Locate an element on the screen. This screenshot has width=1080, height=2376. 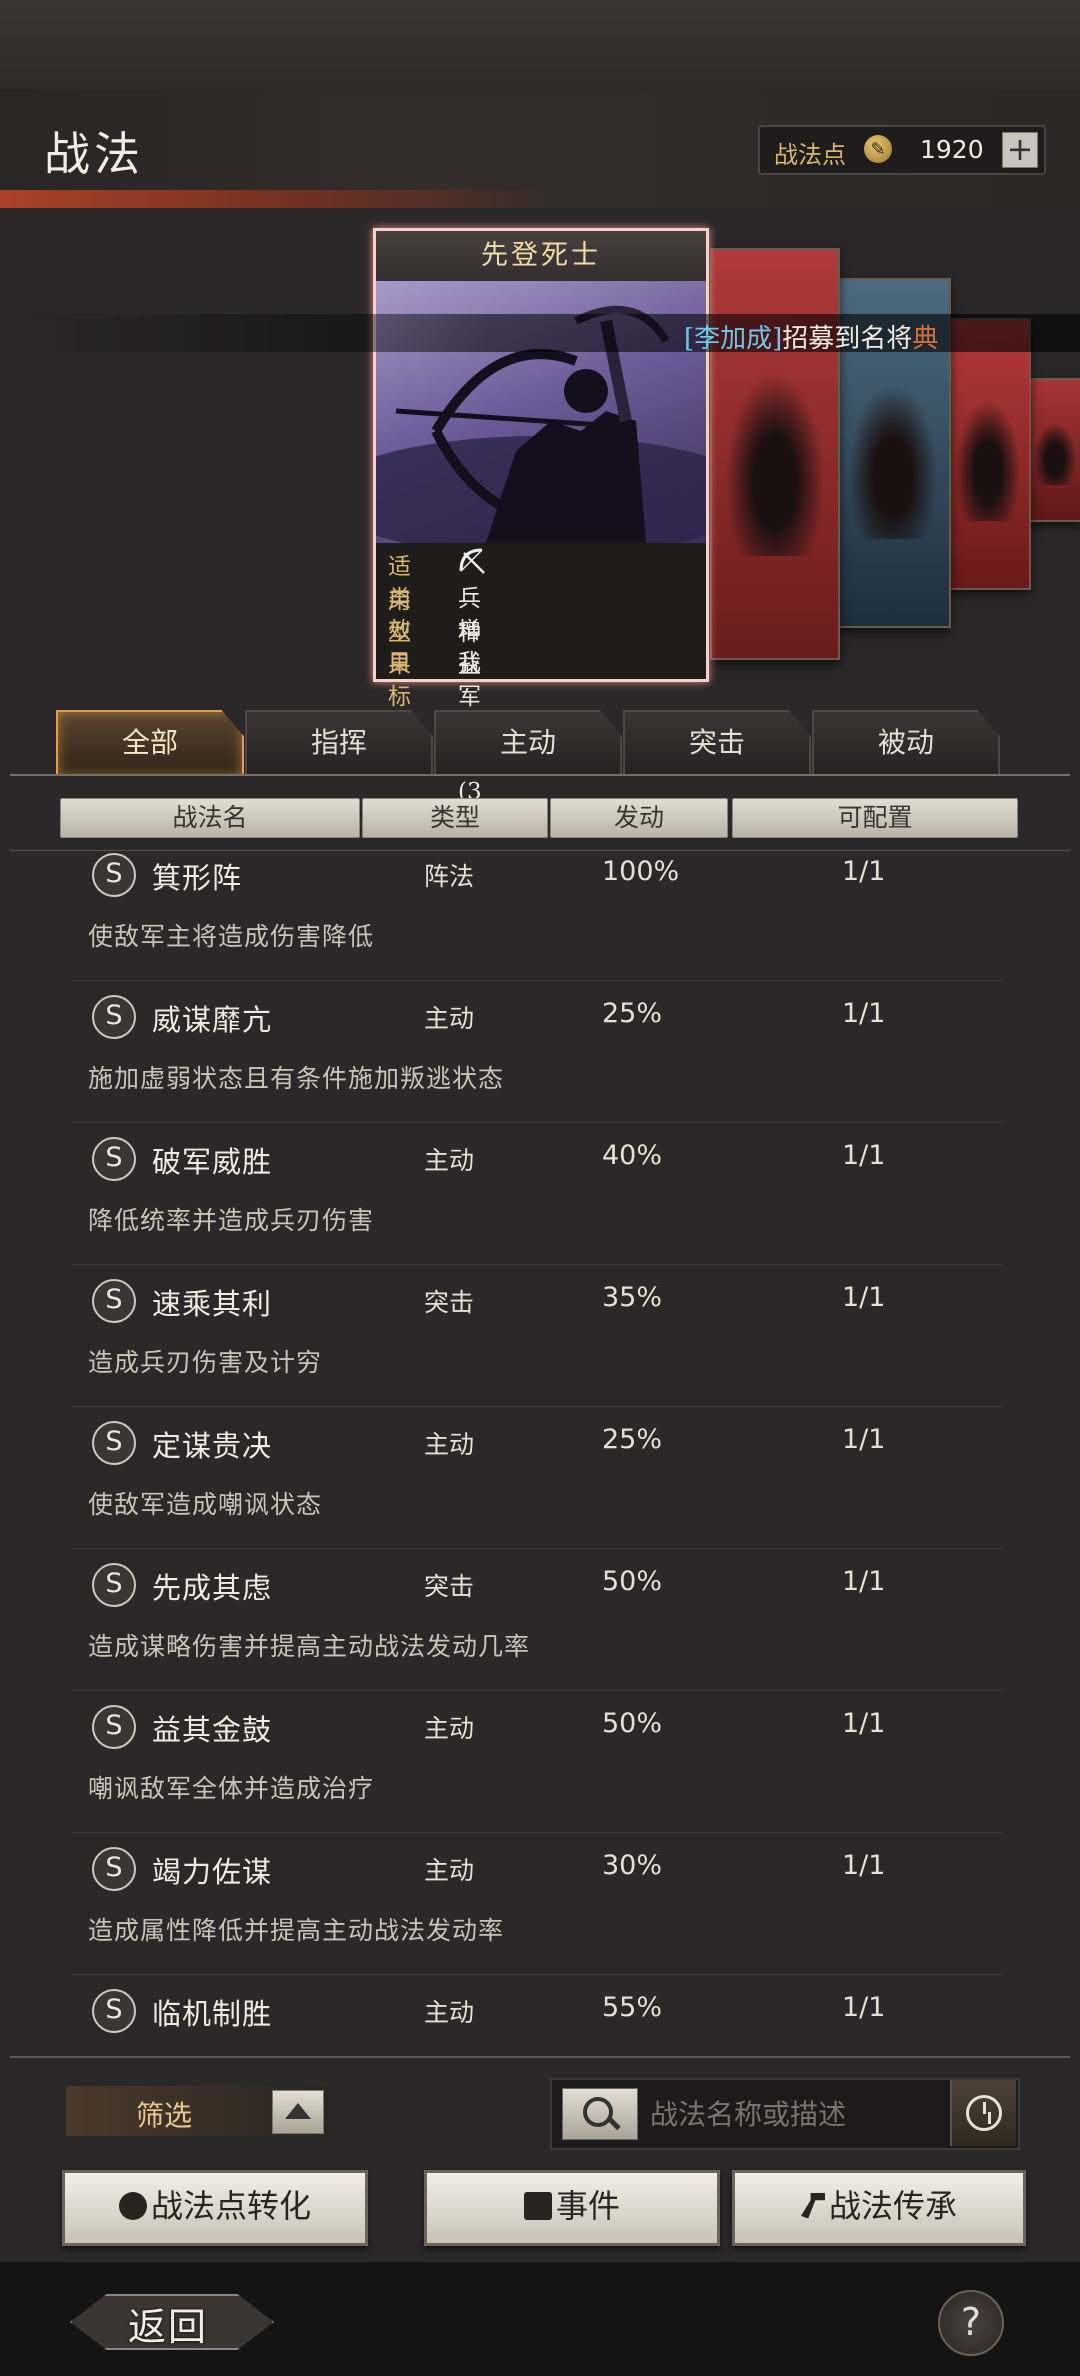
search-box is located at coordinates (785, 2114).